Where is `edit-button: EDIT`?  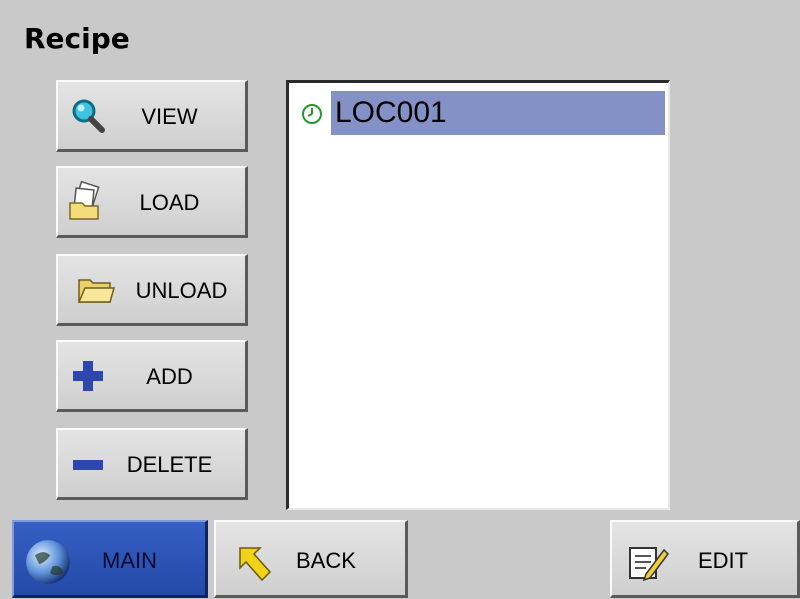 edit-button: EDIT is located at coordinates (705, 559).